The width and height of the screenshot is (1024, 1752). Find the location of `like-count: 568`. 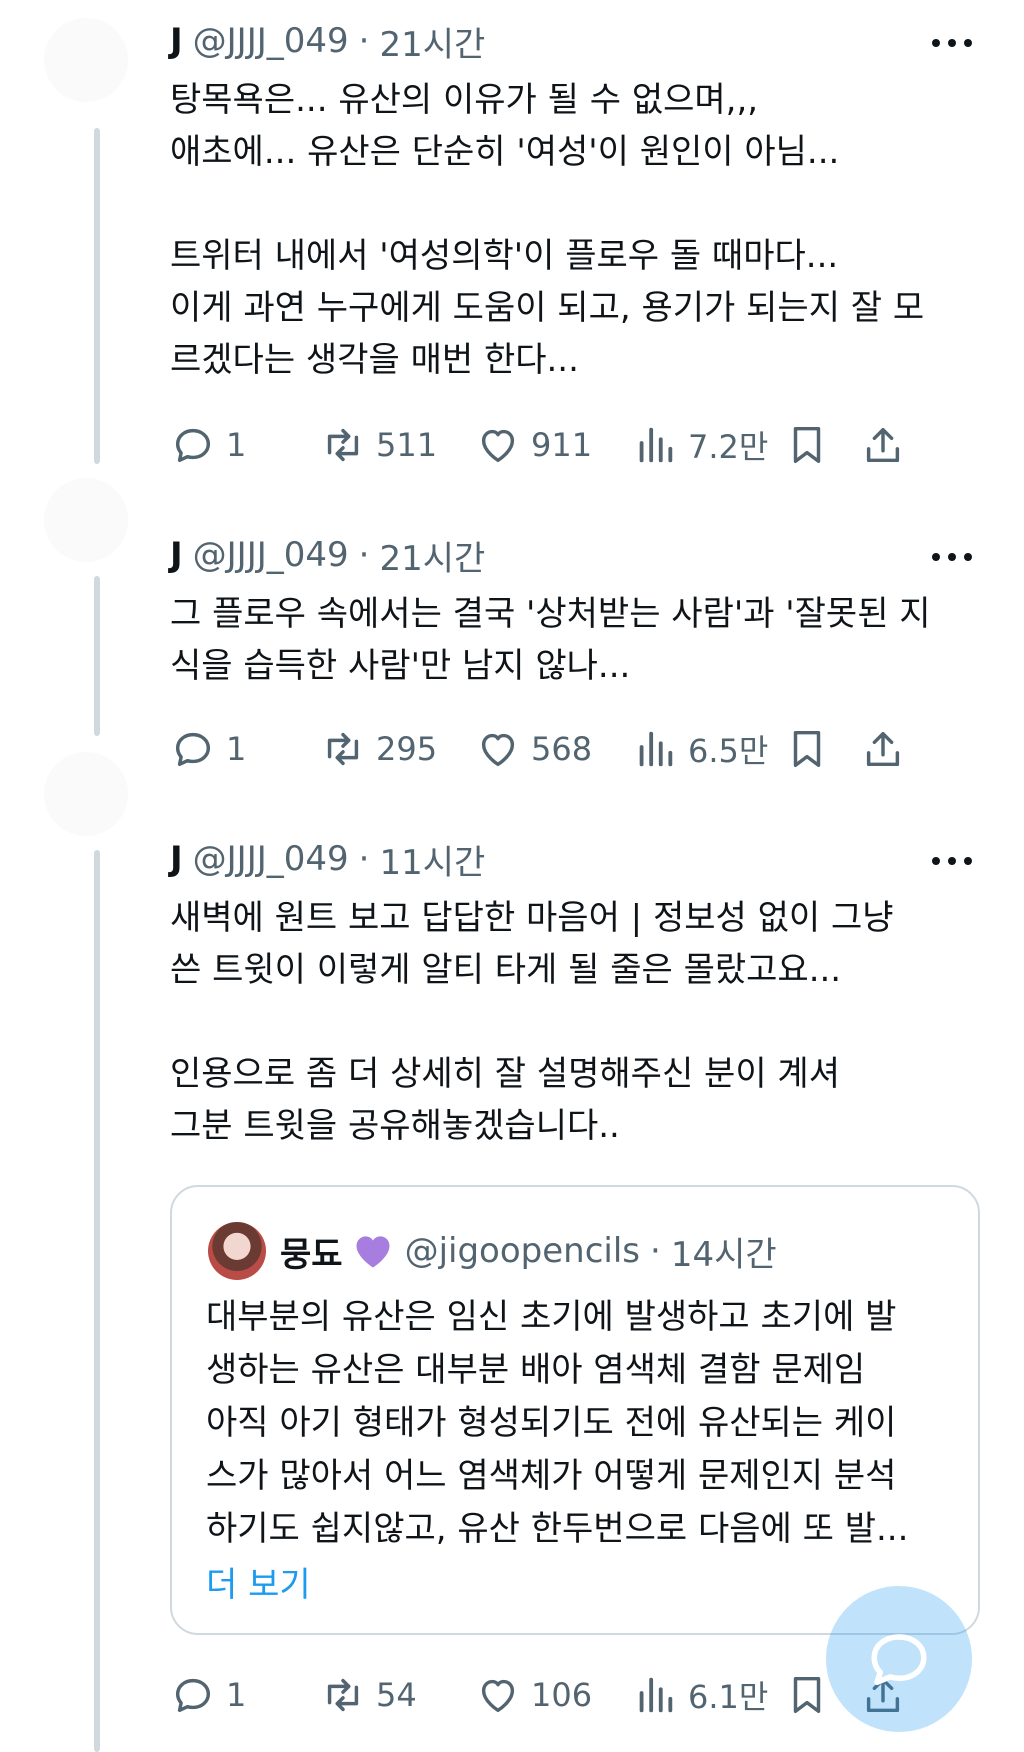

like-count: 568 is located at coordinates (562, 749).